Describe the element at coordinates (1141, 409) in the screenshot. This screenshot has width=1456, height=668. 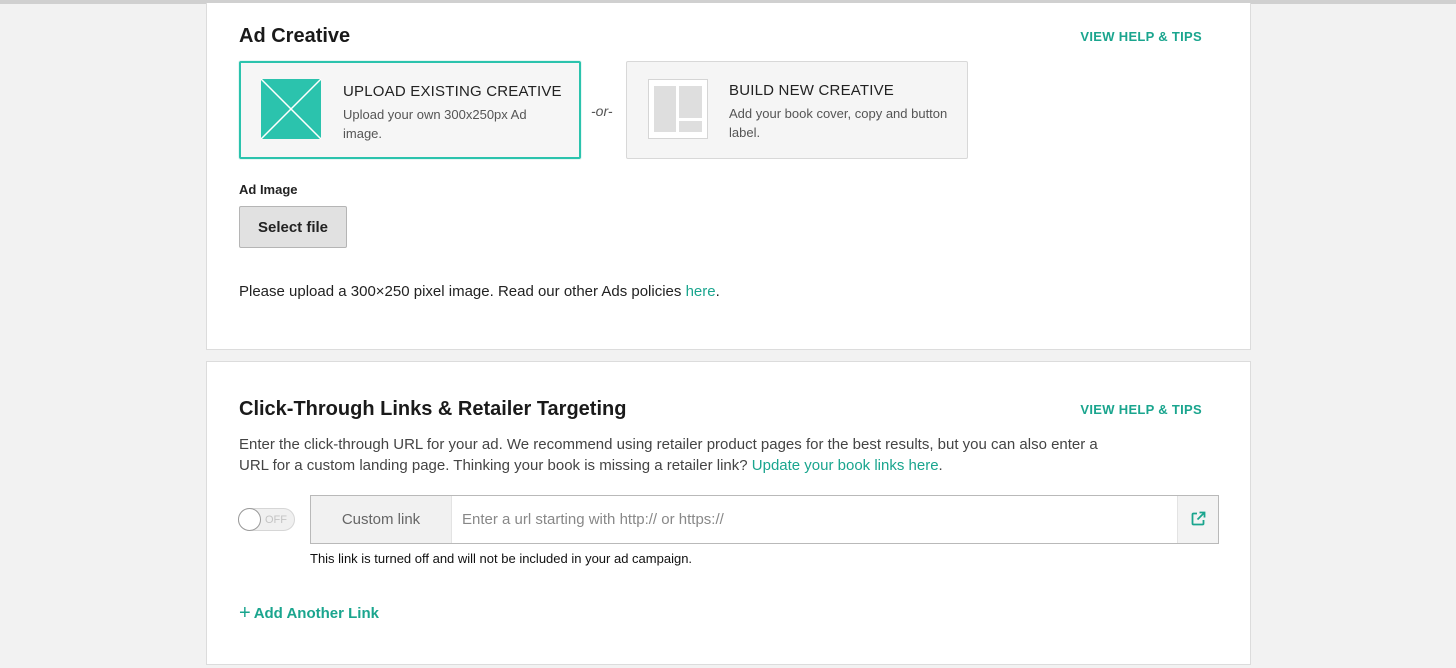
I see `click-through-help-link: VIEW HELP & TIPS` at that location.